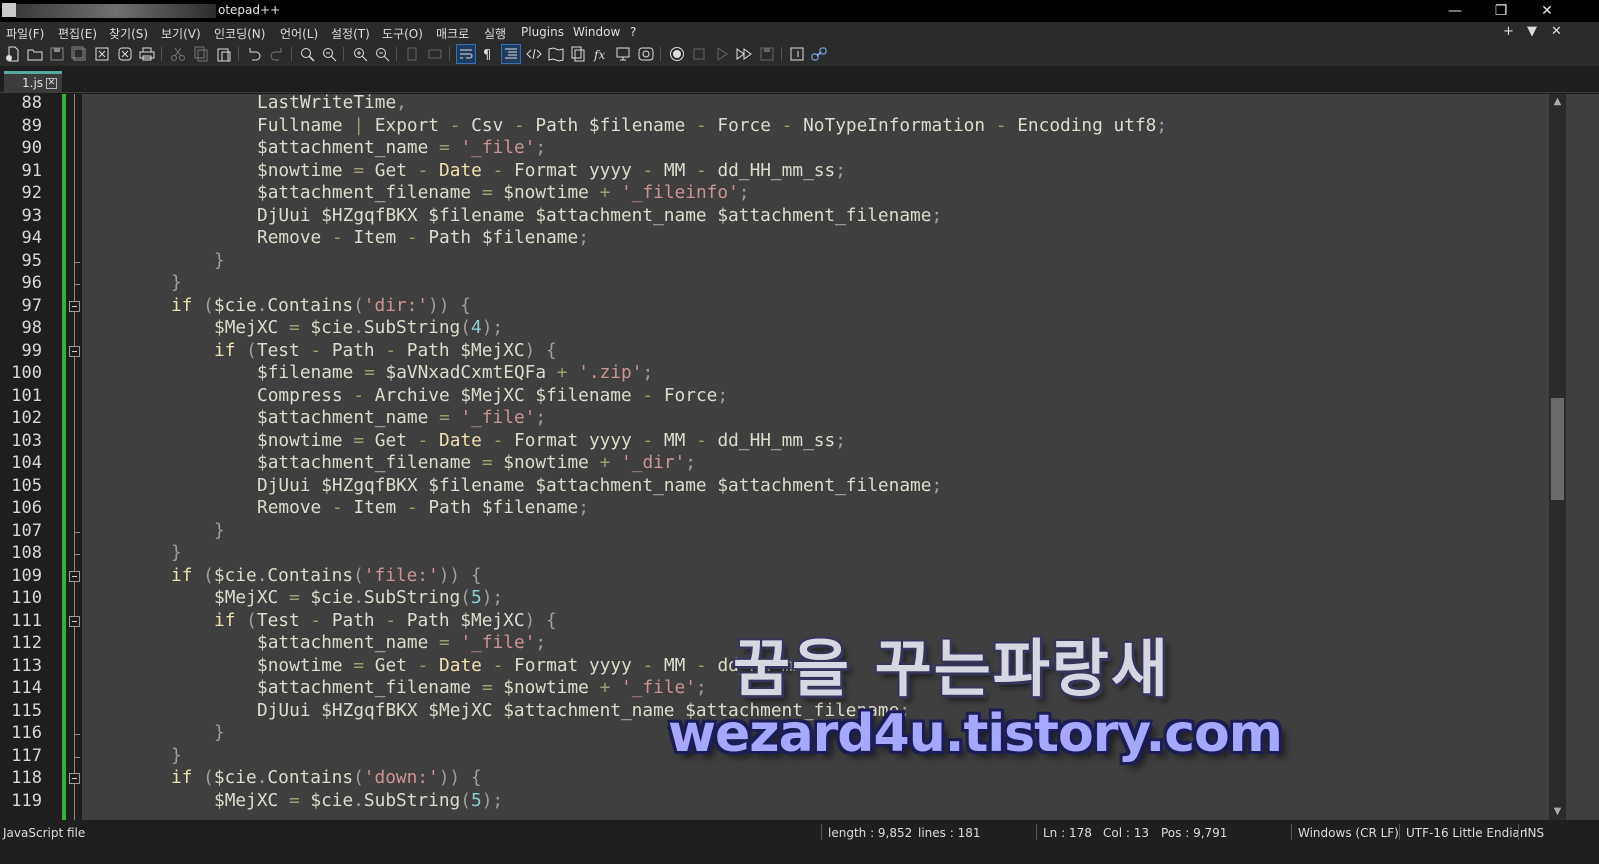  Describe the element at coordinates (178, 54) in the screenshot. I see `cut-icon` at that location.